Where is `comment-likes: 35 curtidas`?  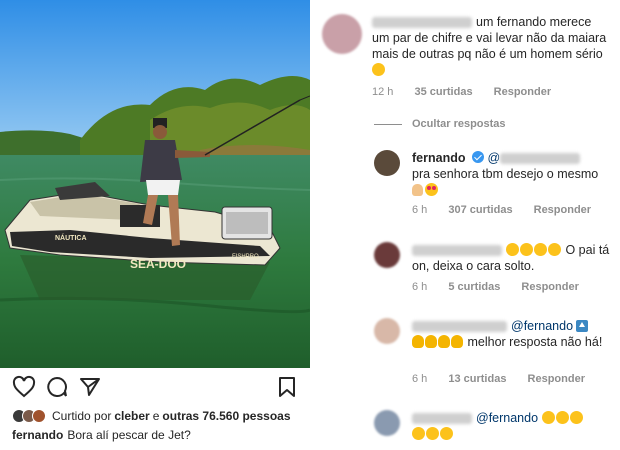
comment-likes: 35 curtidas is located at coordinates (443, 92).